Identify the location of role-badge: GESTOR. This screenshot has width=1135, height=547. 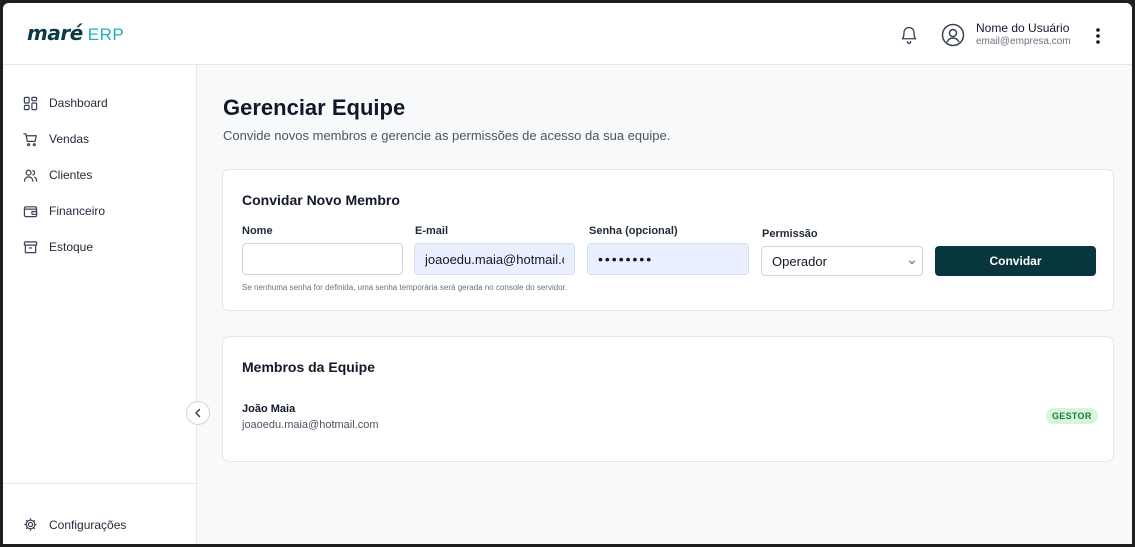
(1072, 416).